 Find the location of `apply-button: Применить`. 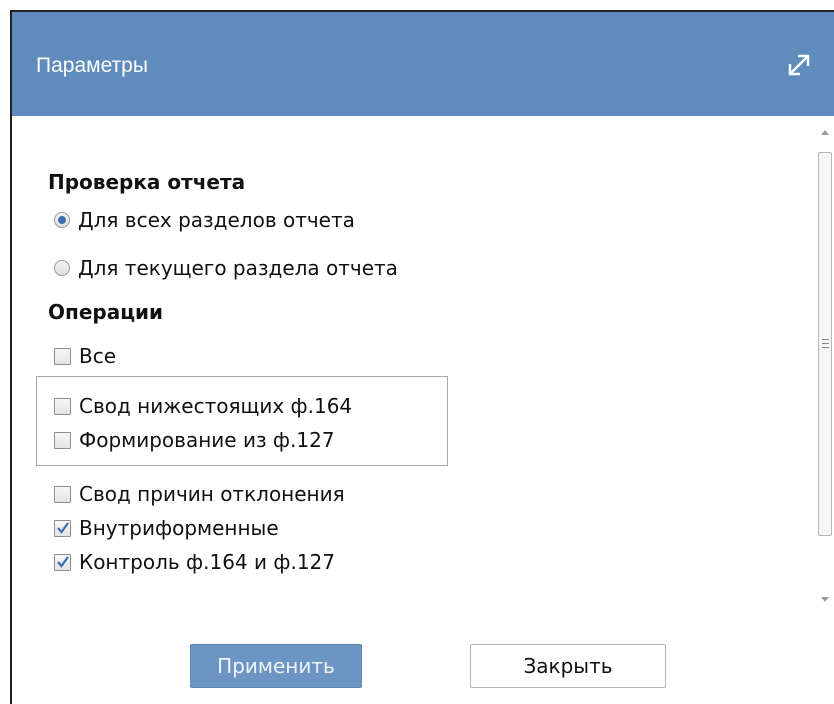

apply-button: Применить is located at coordinates (276, 666).